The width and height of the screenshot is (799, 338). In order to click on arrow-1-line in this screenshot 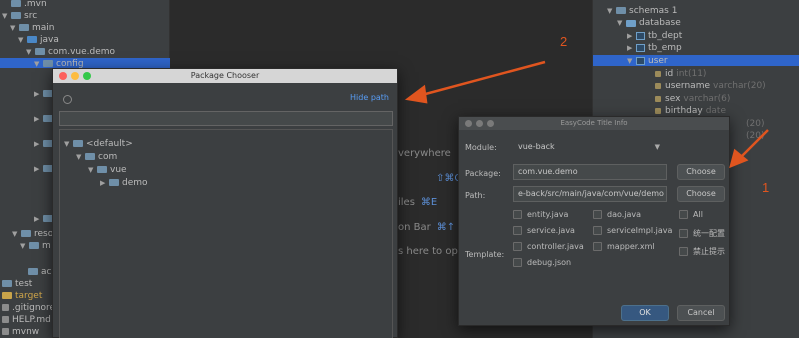, I will do `click(753, 145)`.